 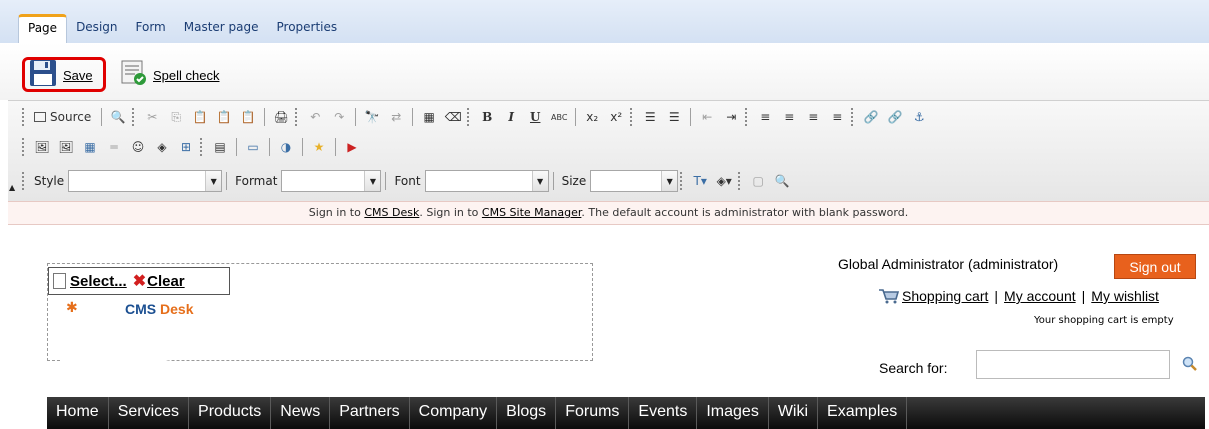 I want to click on insert-flash-icon: ◑, so click(x=286, y=147).